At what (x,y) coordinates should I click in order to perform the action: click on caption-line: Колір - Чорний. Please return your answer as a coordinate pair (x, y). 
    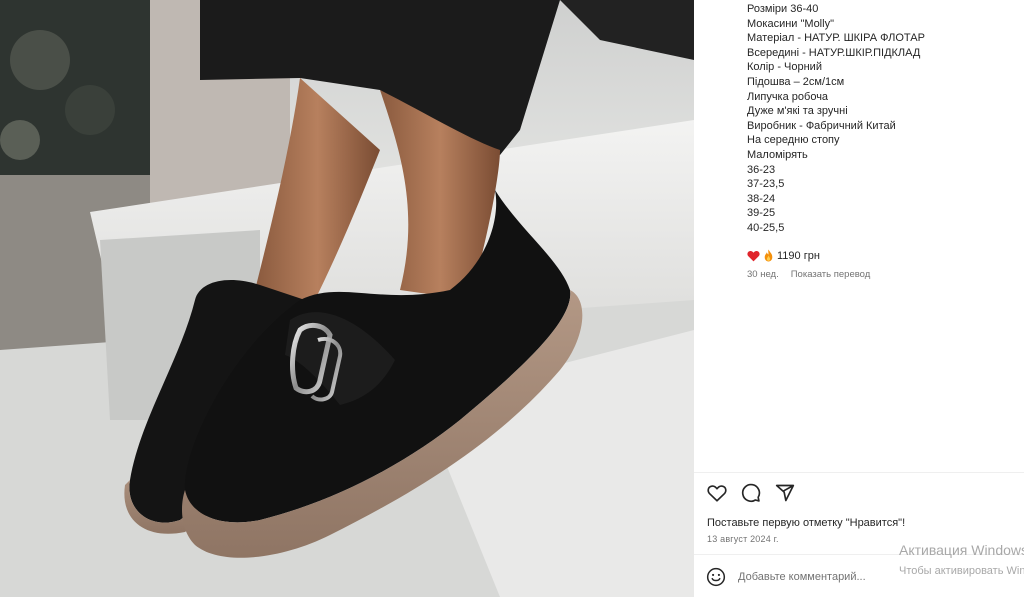
    Looking at the image, I should click on (784, 67).